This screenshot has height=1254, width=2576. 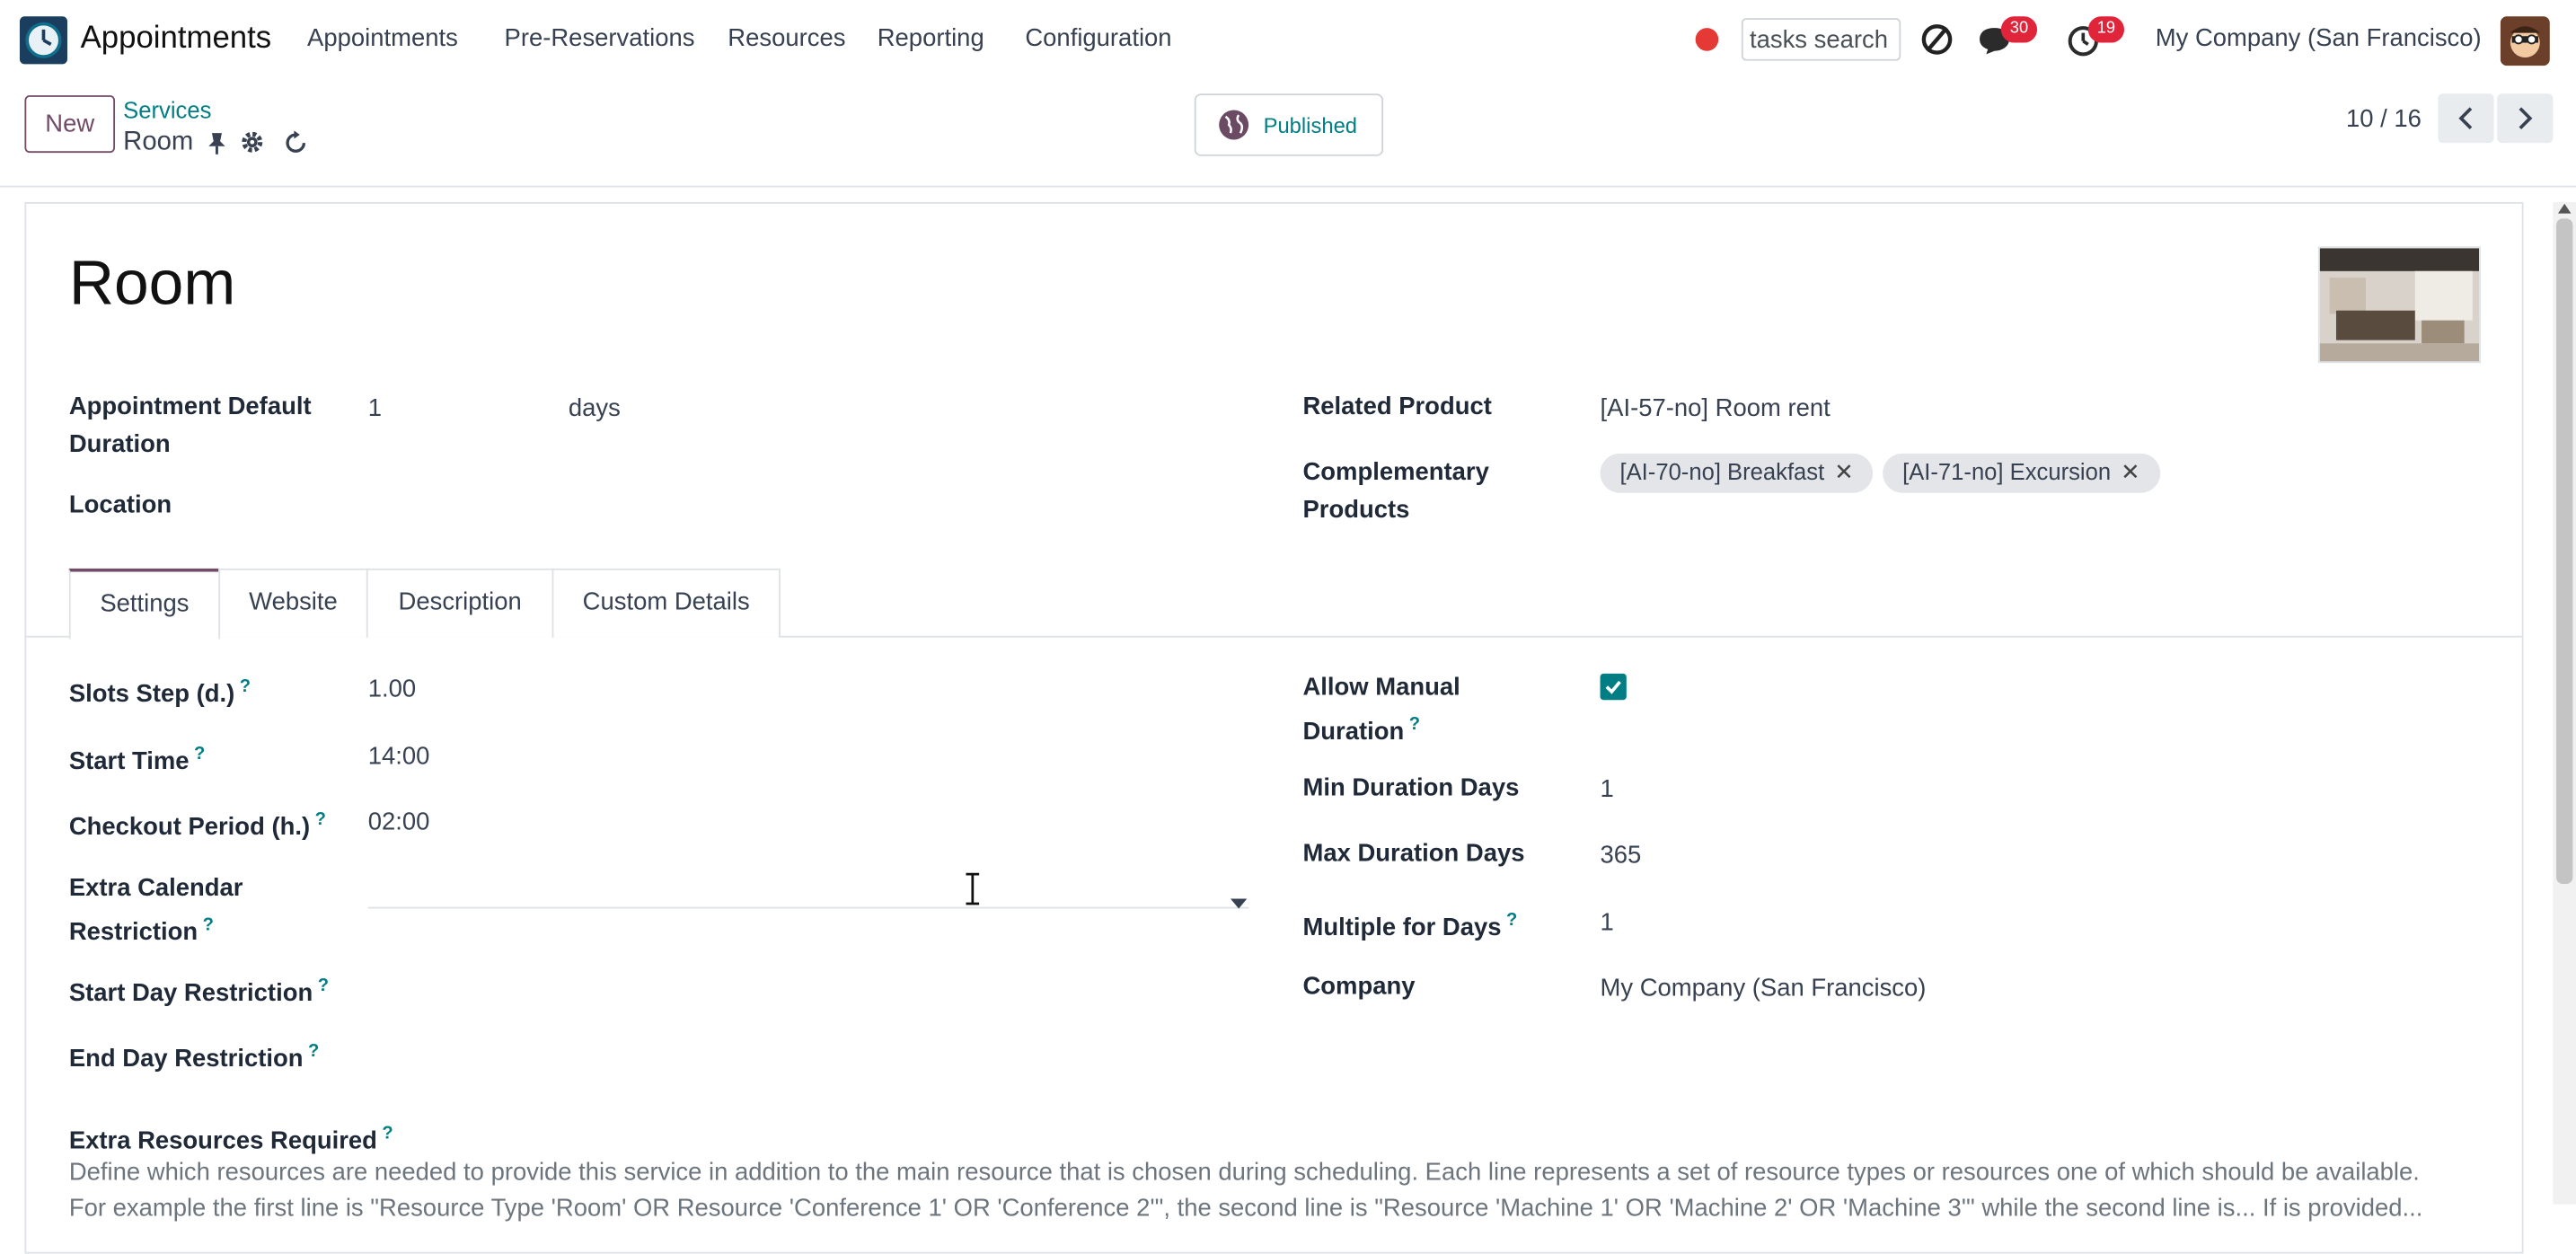 What do you see at coordinates (1607, 922) in the screenshot?
I see `multiple-for-days-value: 1` at bounding box center [1607, 922].